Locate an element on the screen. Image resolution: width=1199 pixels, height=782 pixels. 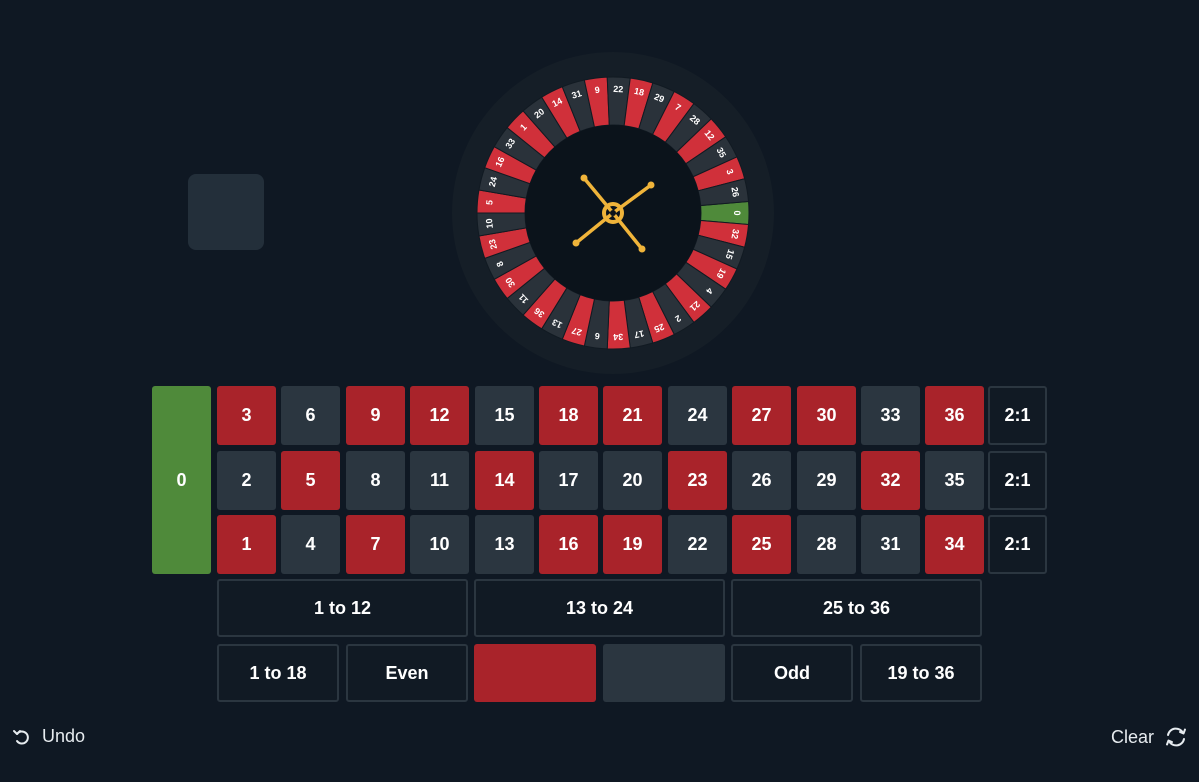
number-cell-23: 23 is located at coordinates (697, 480).